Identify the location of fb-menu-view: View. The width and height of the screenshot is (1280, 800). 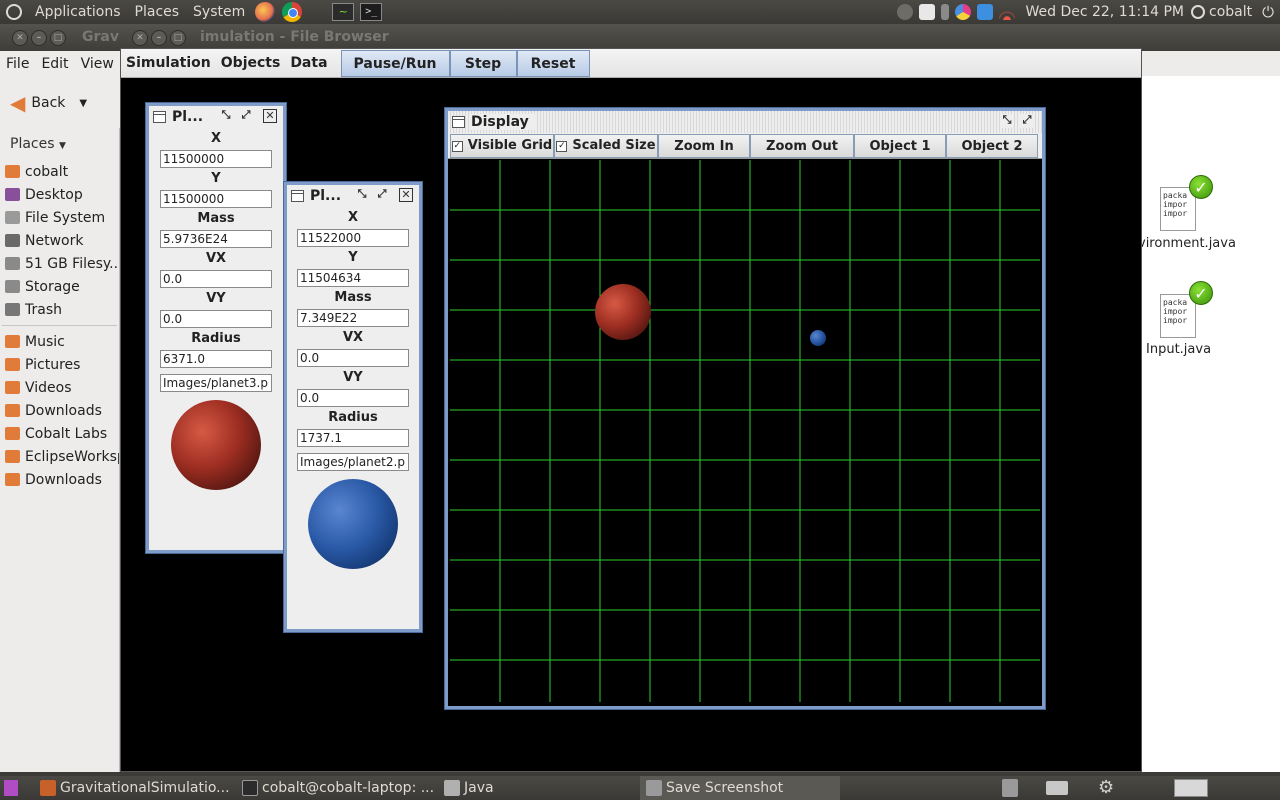
(97, 64).